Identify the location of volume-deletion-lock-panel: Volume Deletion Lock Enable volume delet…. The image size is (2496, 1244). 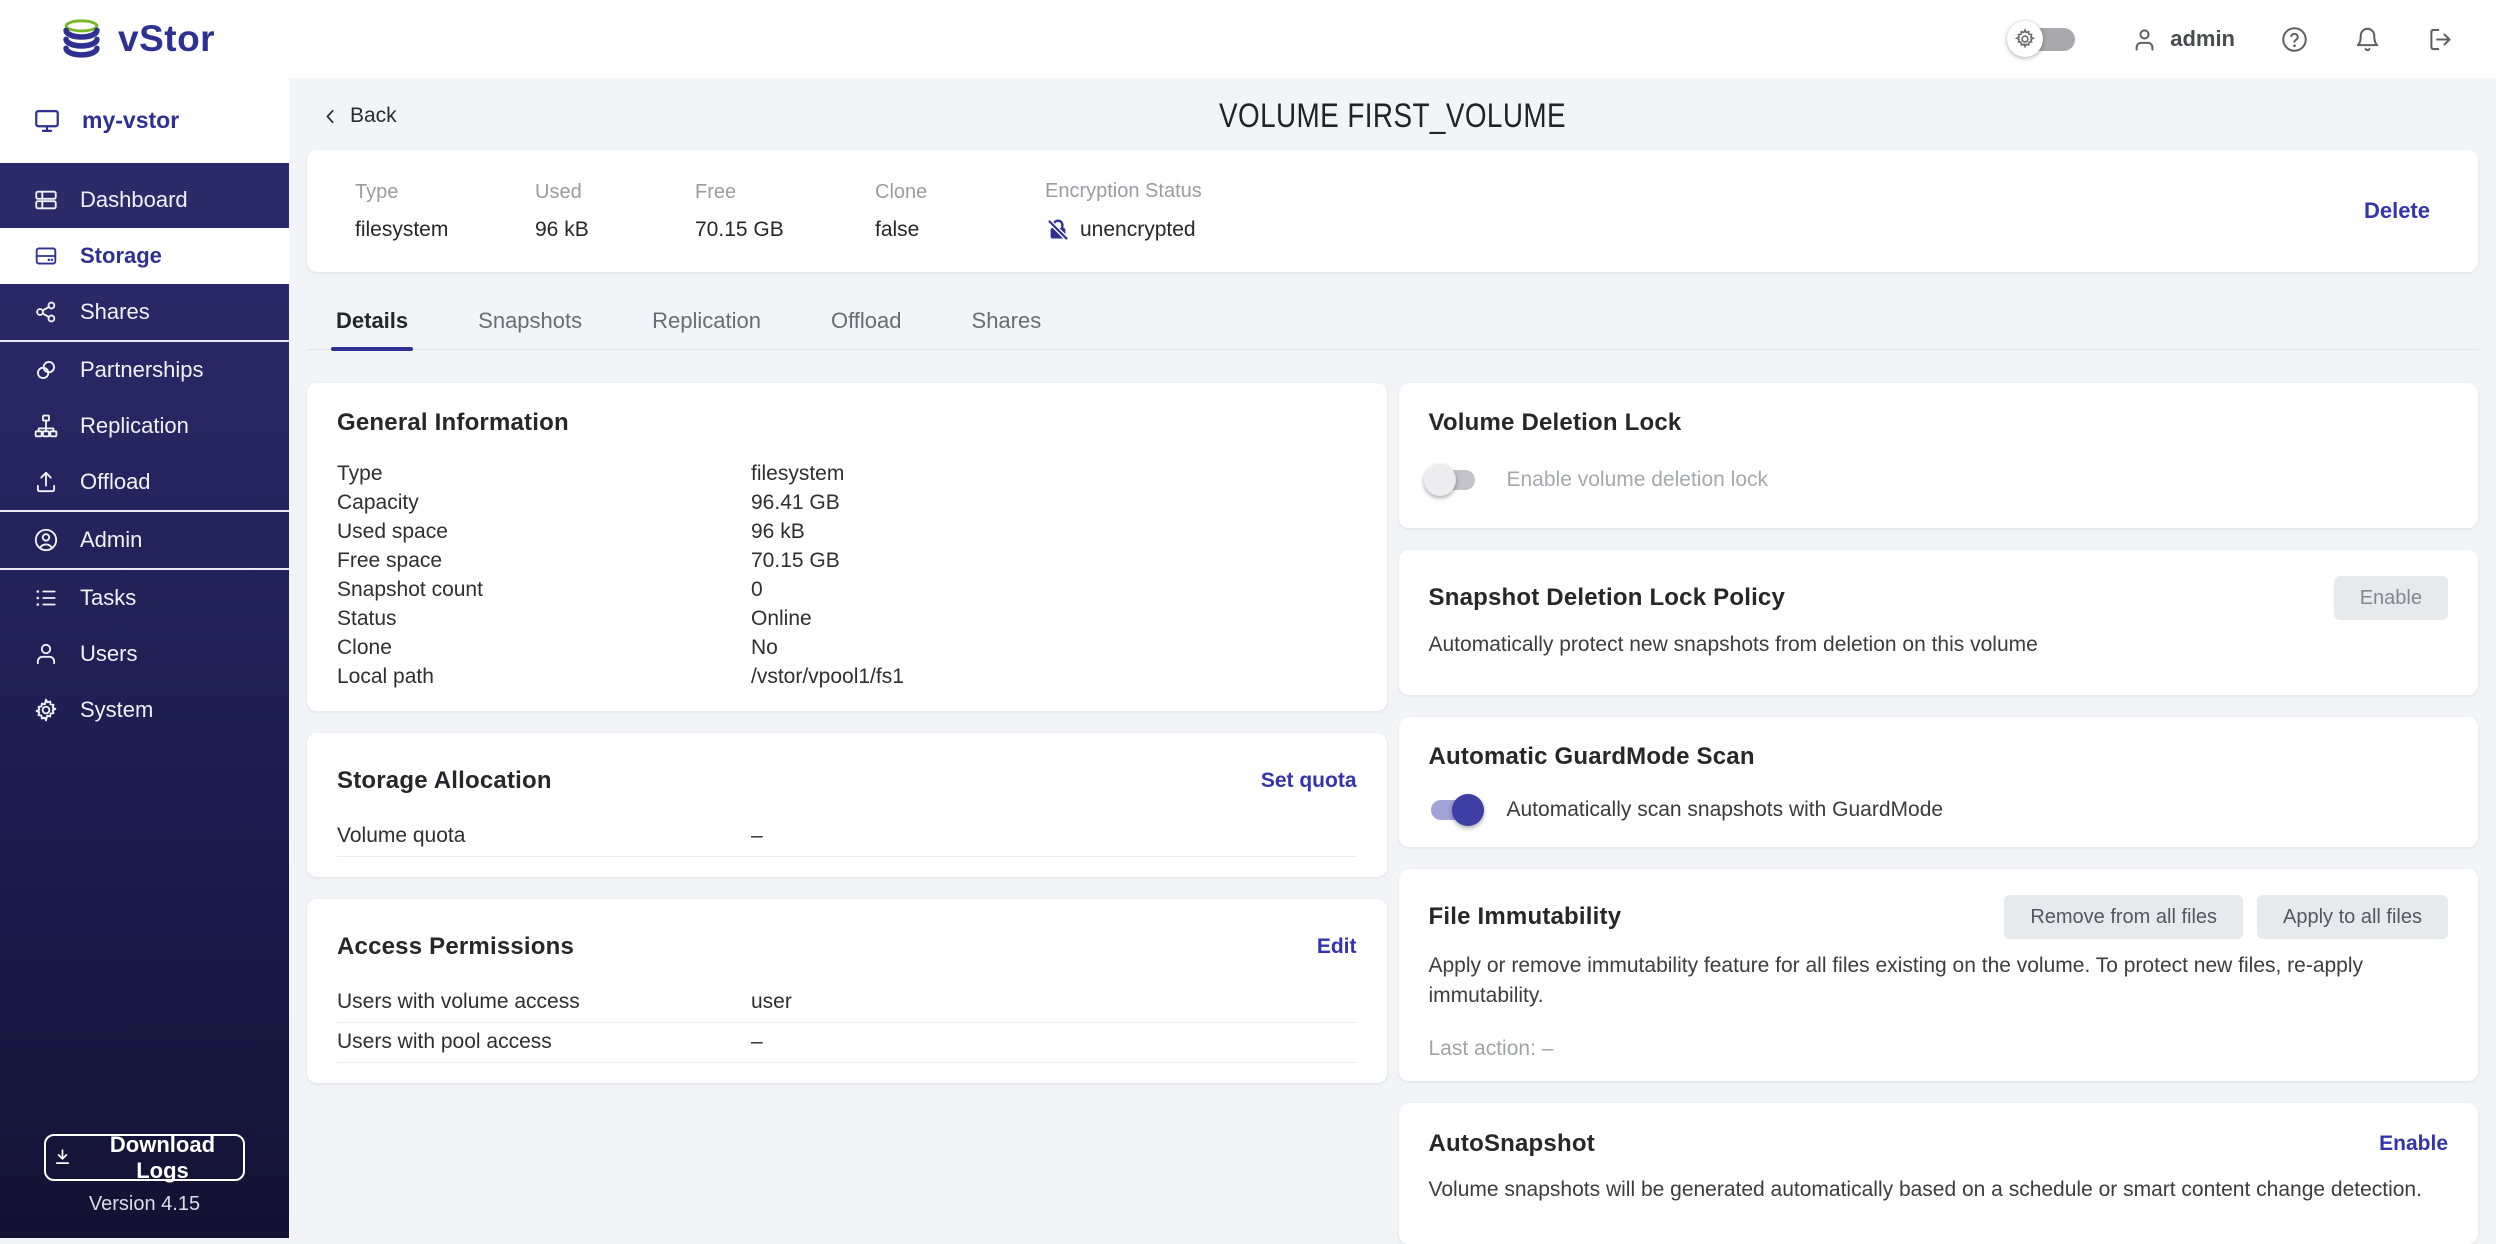
(1938, 455).